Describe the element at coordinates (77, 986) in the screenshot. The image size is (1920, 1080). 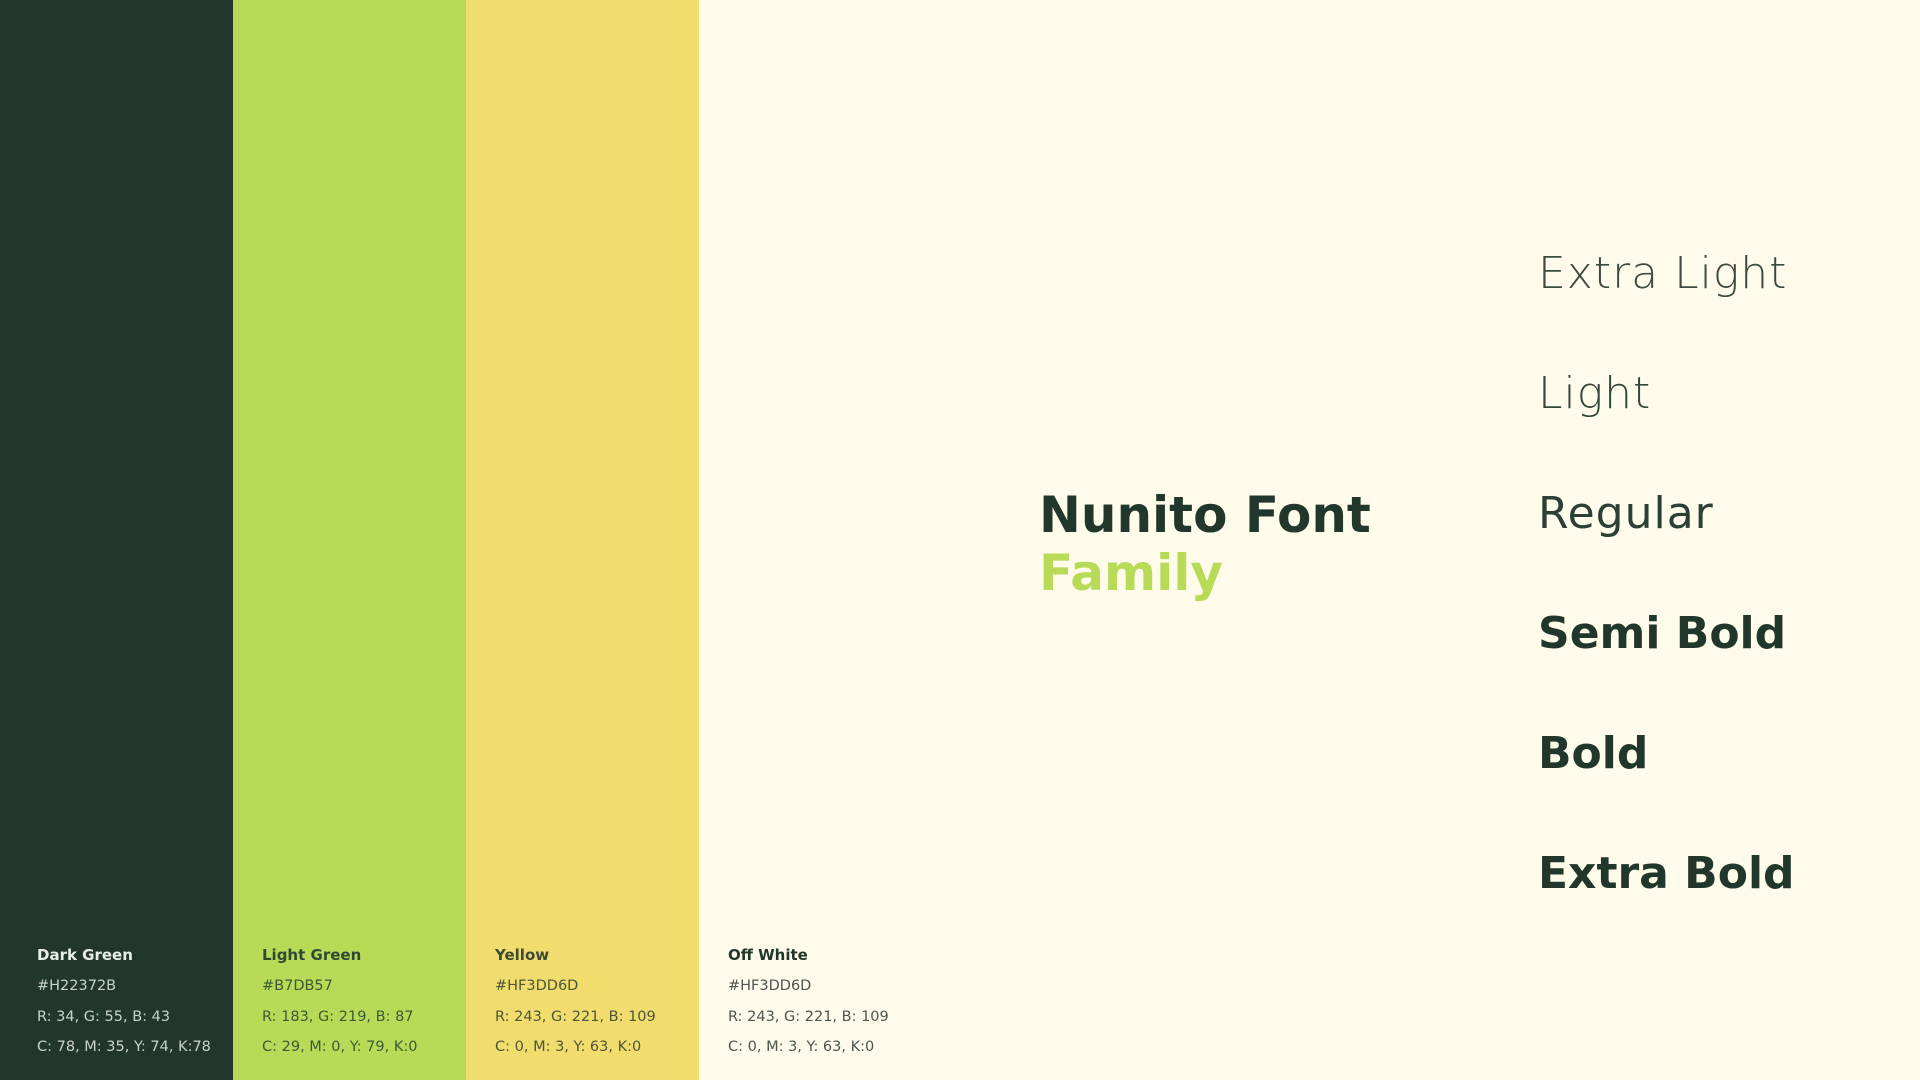
I see `swatch-hex: #H22372B` at that location.